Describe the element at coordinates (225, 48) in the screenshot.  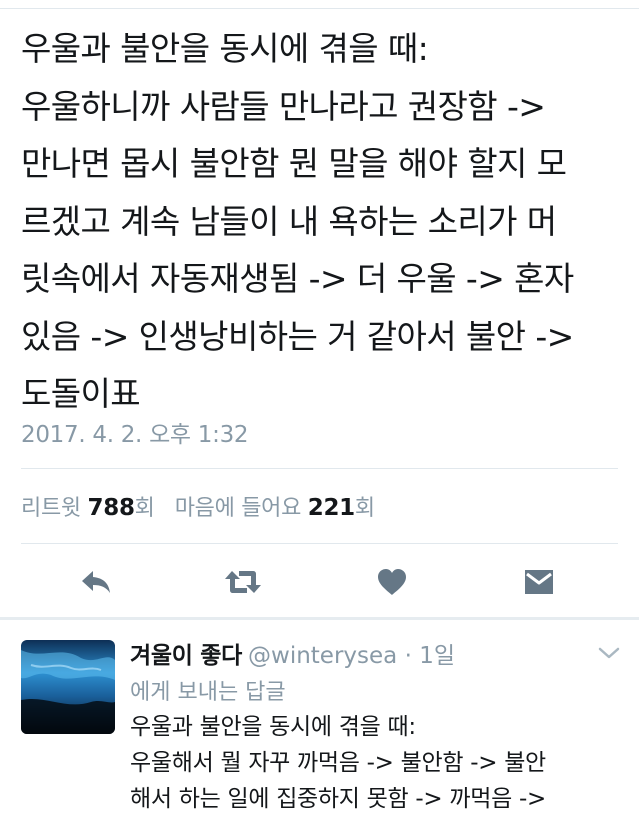
I see `tweet-line: 우울과 불안을 동시에 겪을 때:` at that location.